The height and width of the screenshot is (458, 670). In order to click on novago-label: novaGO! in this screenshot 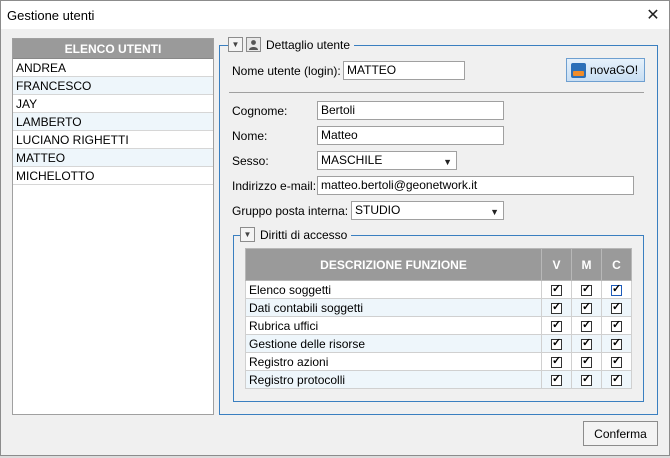, I will do `click(614, 70)`.